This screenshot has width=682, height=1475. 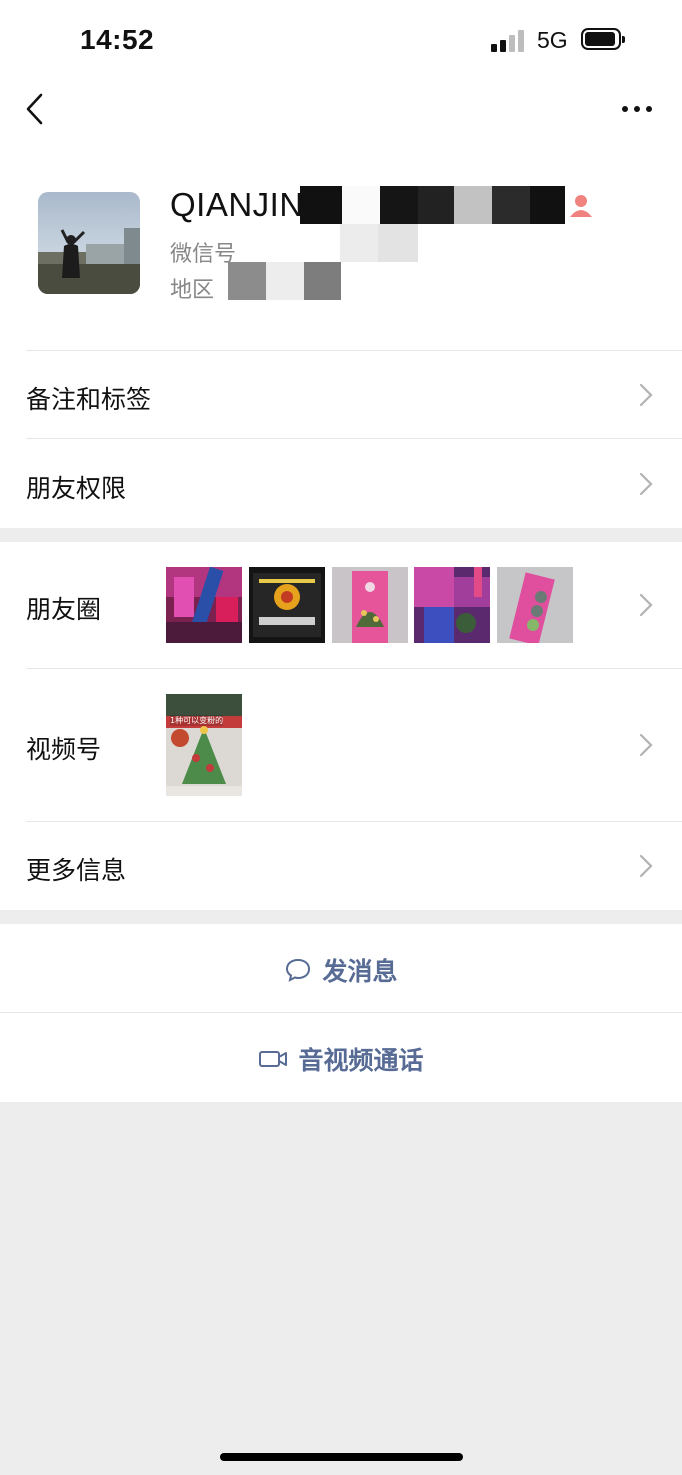 I want to click on send-message-button: 发消息, so click(x=341, y=970).